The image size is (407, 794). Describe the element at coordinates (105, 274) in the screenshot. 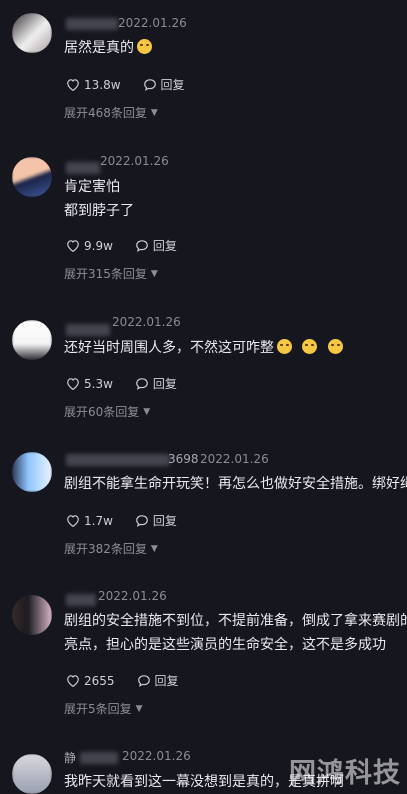

I see `expand-replies-label: 展开315条回复` at that location.